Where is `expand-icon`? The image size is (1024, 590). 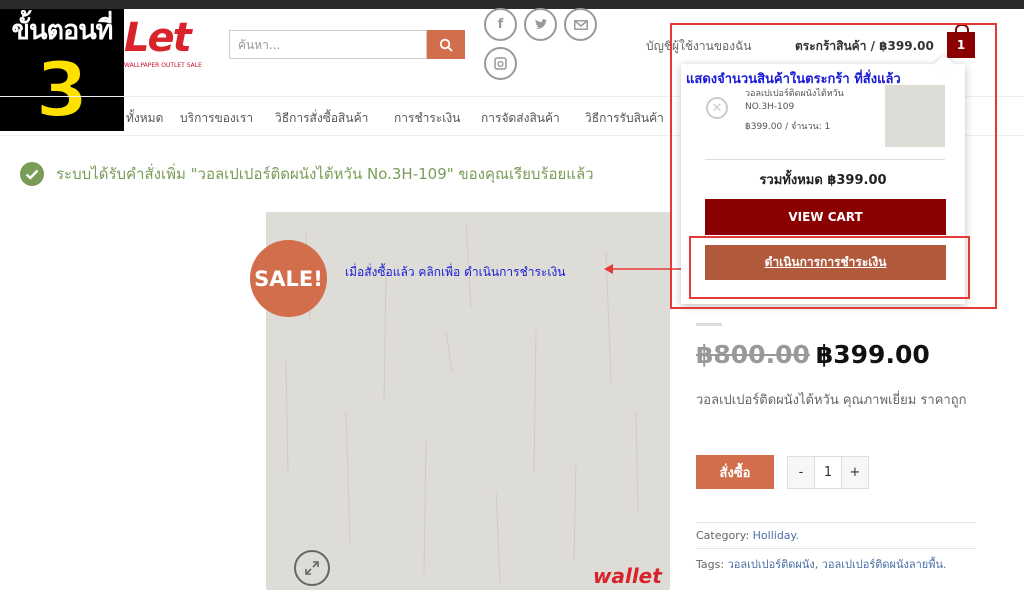
expand-icon is located at coordinates (312, 568).